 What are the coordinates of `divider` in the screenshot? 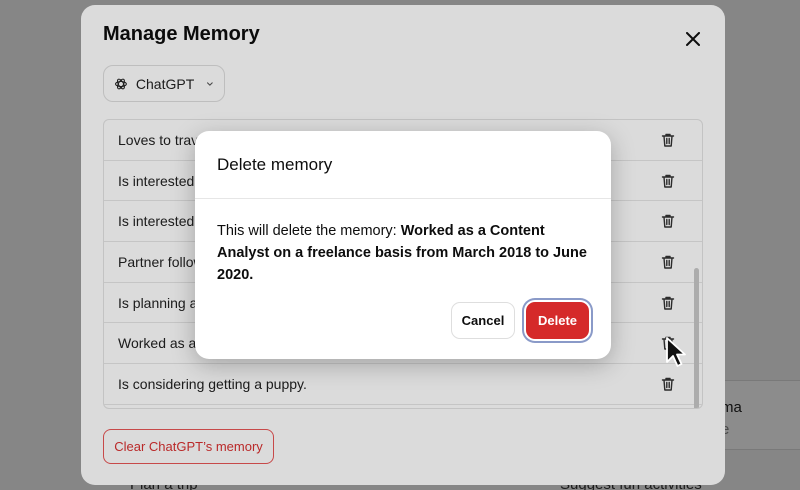 It's located at (403, 198).